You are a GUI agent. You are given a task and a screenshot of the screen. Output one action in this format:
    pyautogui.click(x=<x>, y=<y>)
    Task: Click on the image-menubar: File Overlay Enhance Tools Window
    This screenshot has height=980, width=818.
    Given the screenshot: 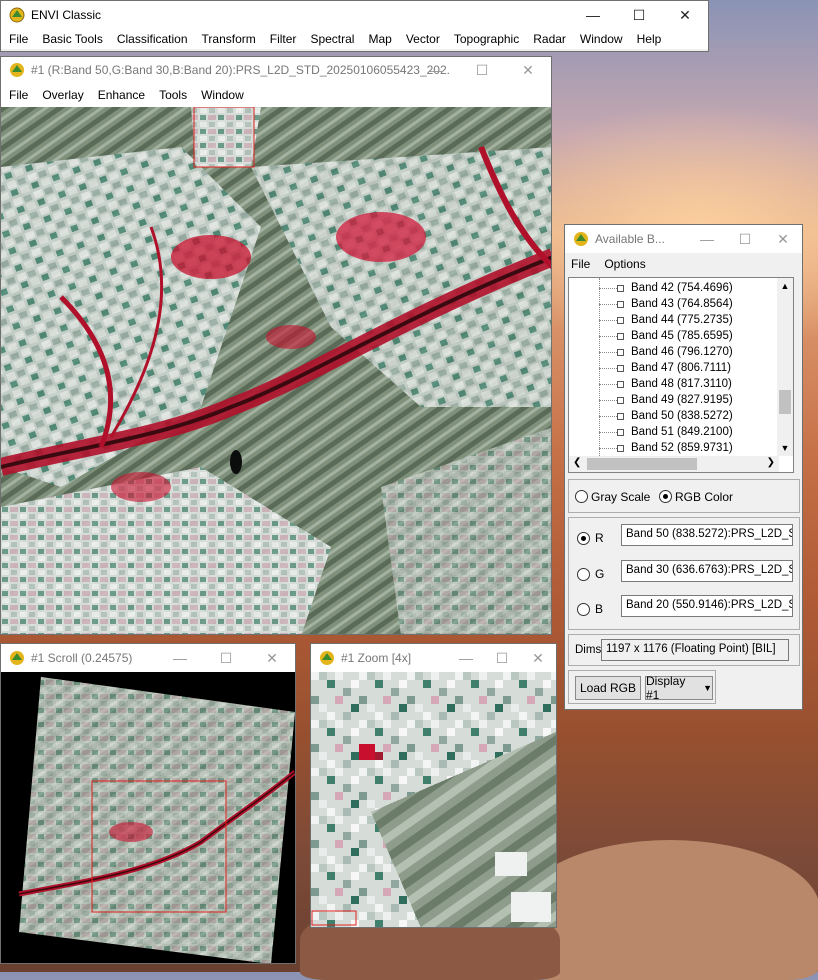 What is the action you would take?
    pyautogui.click(x=276, y=95)
    